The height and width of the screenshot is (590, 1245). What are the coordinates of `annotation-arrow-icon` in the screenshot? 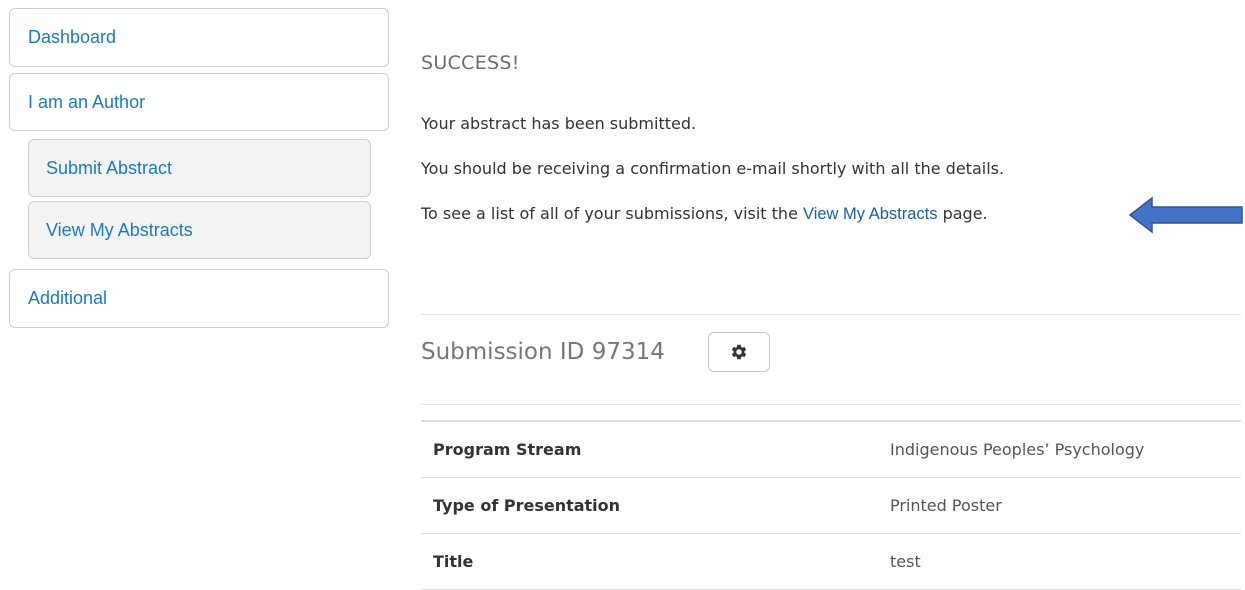 It's located at (1185, 215).